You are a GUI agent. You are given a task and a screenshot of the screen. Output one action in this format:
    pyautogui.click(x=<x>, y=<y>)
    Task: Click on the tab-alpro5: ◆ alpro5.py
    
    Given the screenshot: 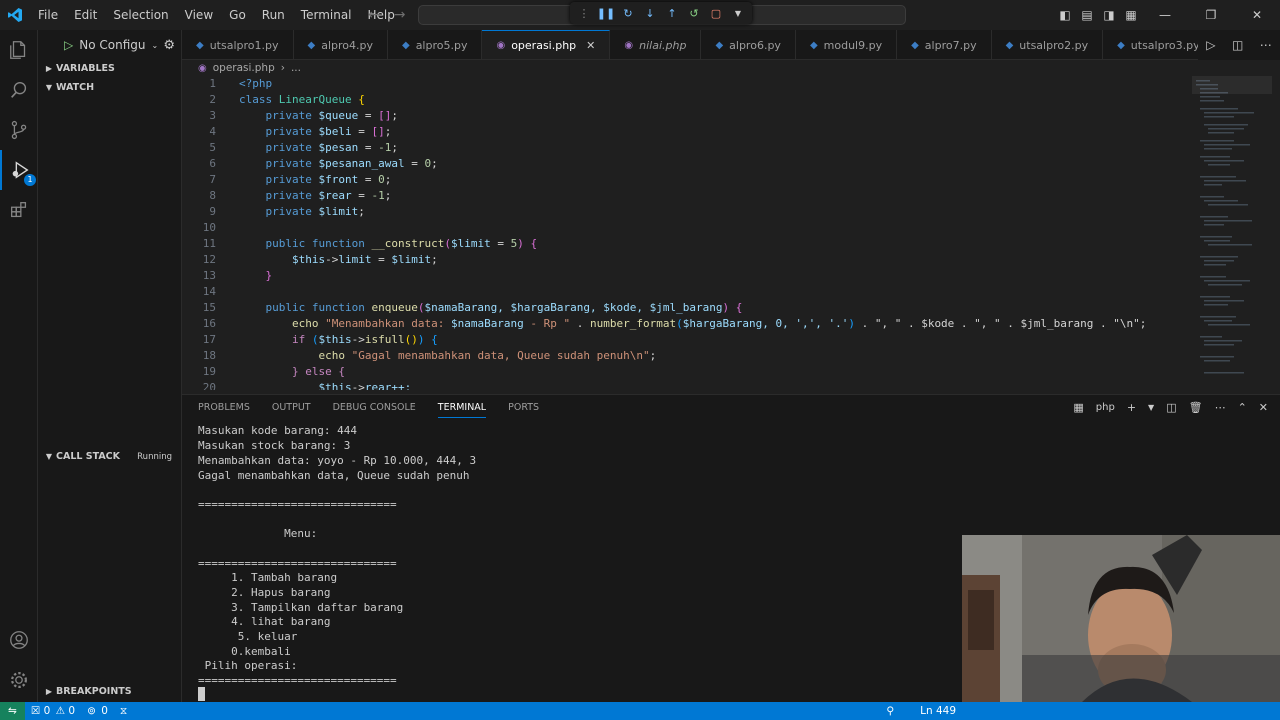 What is the action you would take?
    pyautogui.click(x=435, y=44)
    